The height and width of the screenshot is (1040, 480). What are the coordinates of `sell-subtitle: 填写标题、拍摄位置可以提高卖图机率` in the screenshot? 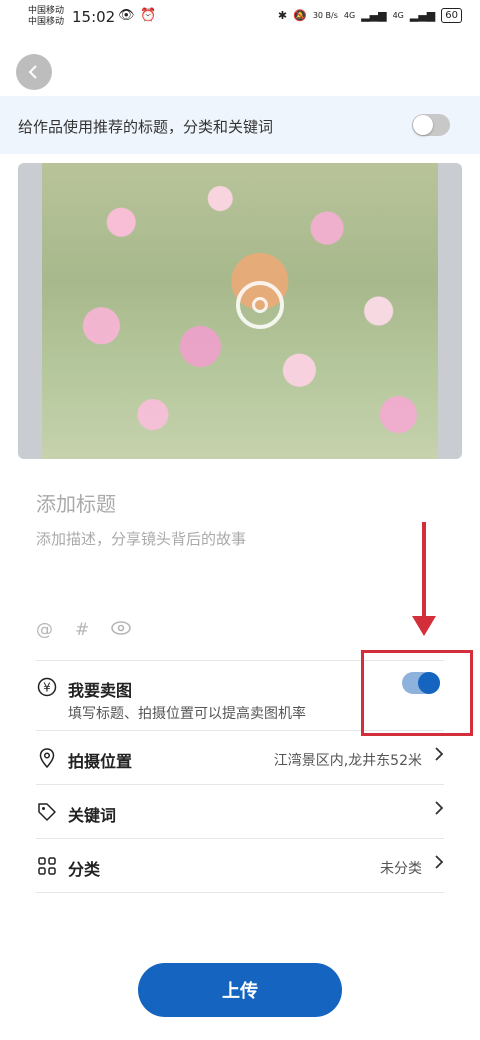 It's located at (187, 714).